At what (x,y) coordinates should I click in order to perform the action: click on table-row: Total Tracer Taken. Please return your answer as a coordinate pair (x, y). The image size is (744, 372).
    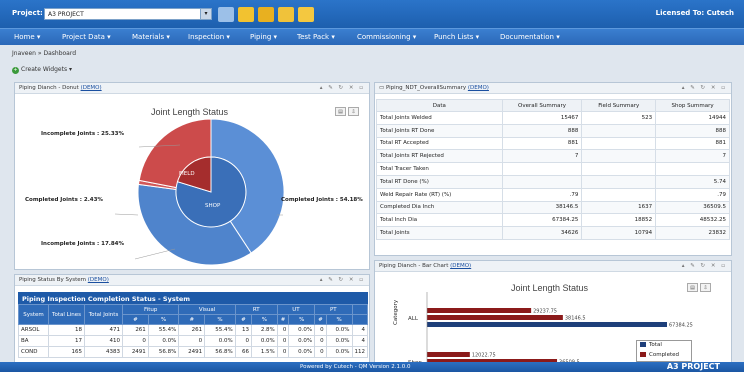
    Looking at the image, I should click on (553, 169).